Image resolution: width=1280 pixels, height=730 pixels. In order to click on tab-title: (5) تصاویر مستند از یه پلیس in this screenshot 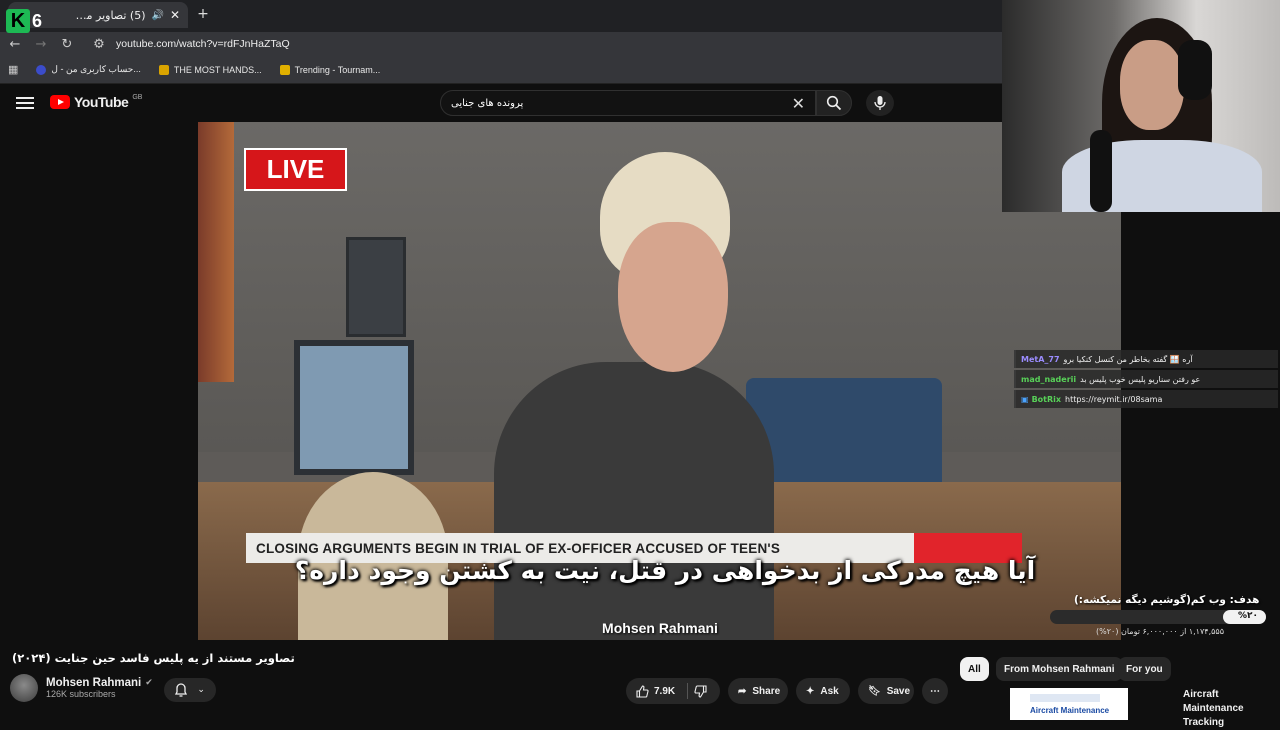, I will do `click(106, 15)`.